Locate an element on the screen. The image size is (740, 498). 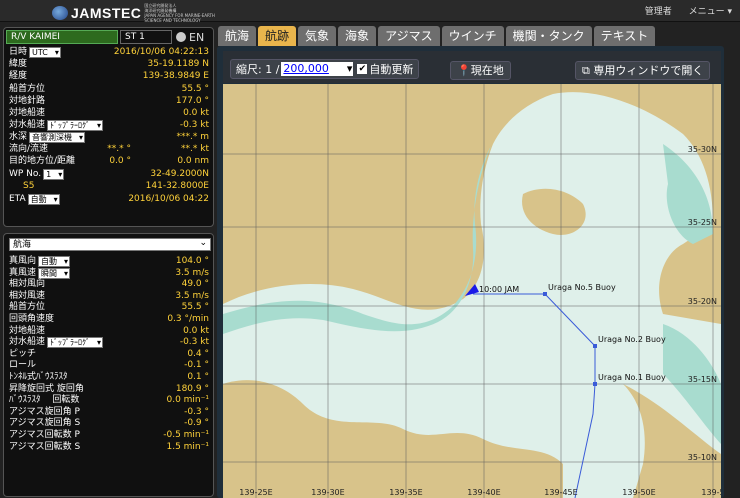
cog-value: 177.0 ° is located at coordinates (192, 101).